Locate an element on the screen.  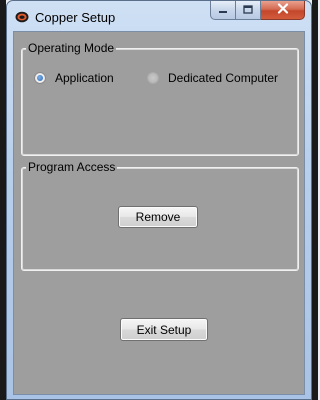
background-strip-right is located at coordinates (315, 200).